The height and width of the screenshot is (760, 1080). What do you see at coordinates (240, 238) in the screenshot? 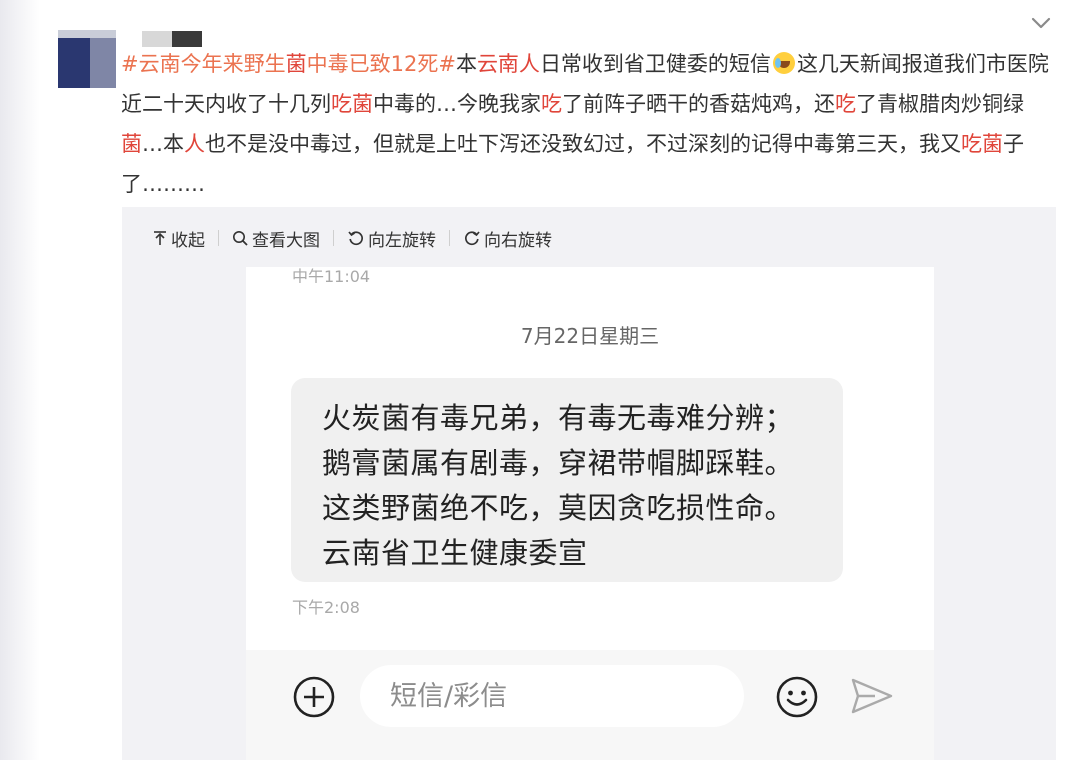
I see `search-icon` at bounding box center [240, 238].